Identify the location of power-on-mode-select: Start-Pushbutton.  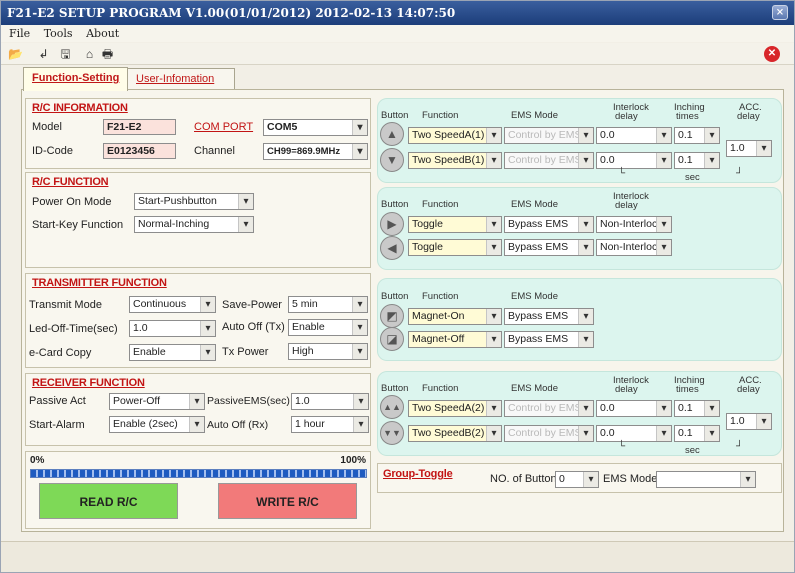
(194, 201).